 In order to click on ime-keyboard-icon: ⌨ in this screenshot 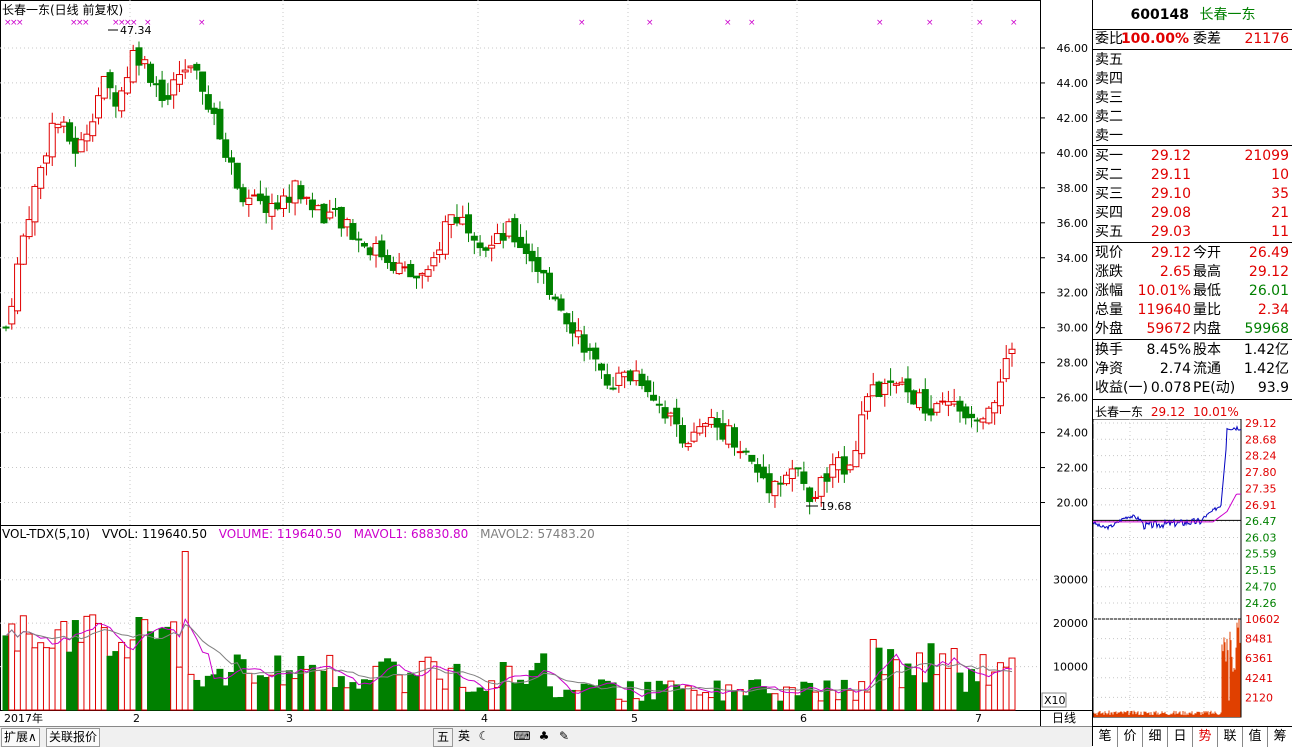, I will do `click(522, 736)`.